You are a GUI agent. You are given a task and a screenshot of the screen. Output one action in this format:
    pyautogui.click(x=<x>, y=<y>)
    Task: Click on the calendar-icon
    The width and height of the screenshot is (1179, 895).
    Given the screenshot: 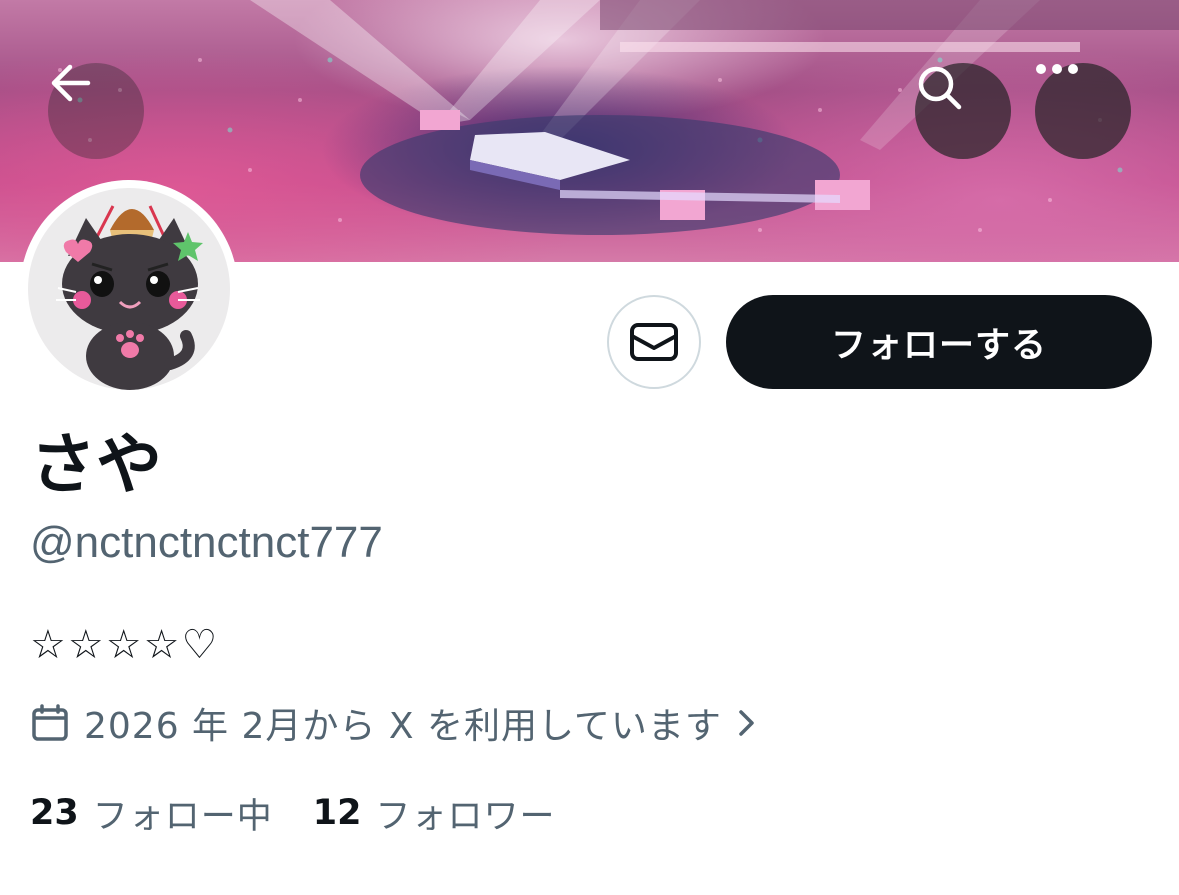 What is the action you would take?
    pyautogui.click(x=50, y=722)
    